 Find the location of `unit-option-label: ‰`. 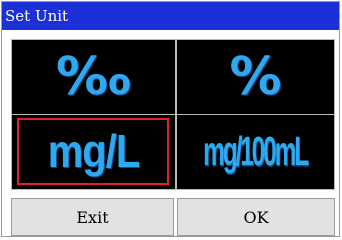

unit-option-label: ‰ is located at coordinates (93, 77).